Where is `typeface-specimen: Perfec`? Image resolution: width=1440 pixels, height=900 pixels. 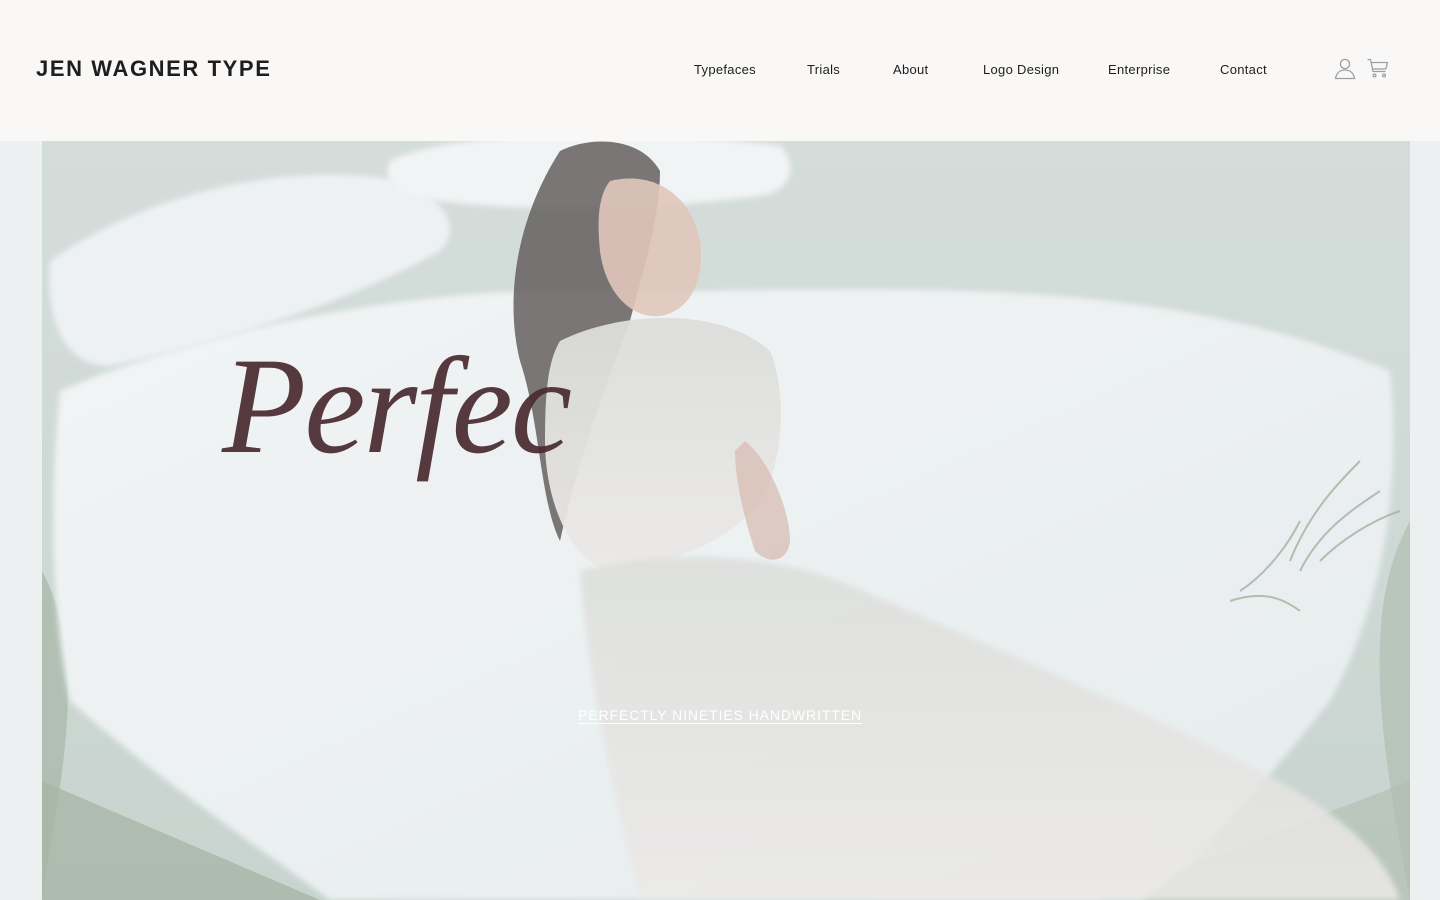 typeface-specimen: Perfec is located at coordinates (397, 405).